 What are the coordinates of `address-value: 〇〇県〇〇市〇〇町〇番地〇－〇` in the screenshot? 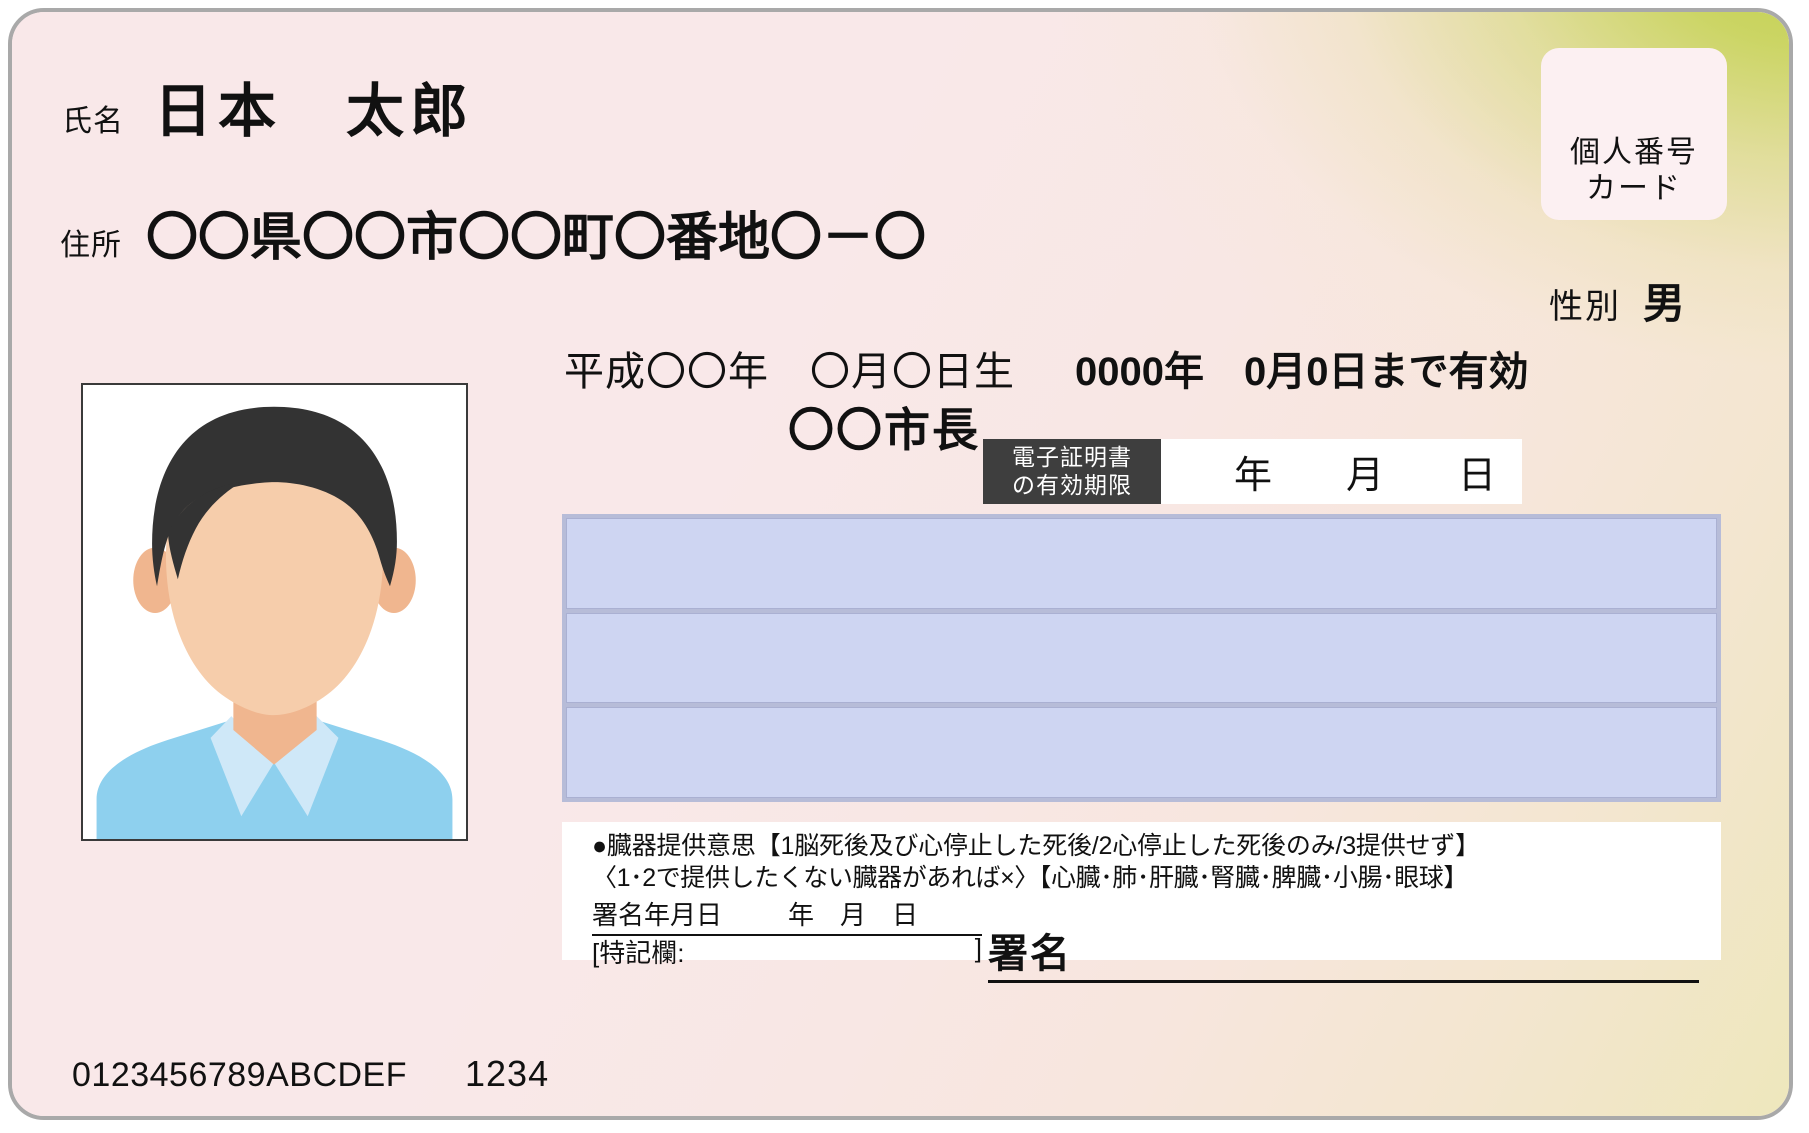 It's located at (536, 238).